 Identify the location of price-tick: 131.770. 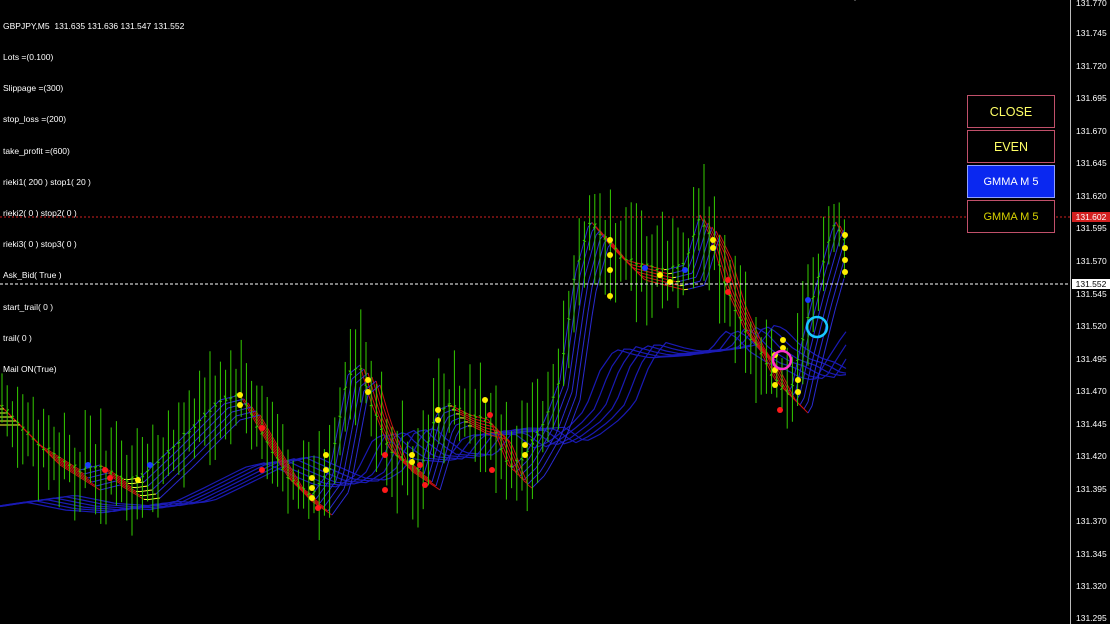
(1091, 4).